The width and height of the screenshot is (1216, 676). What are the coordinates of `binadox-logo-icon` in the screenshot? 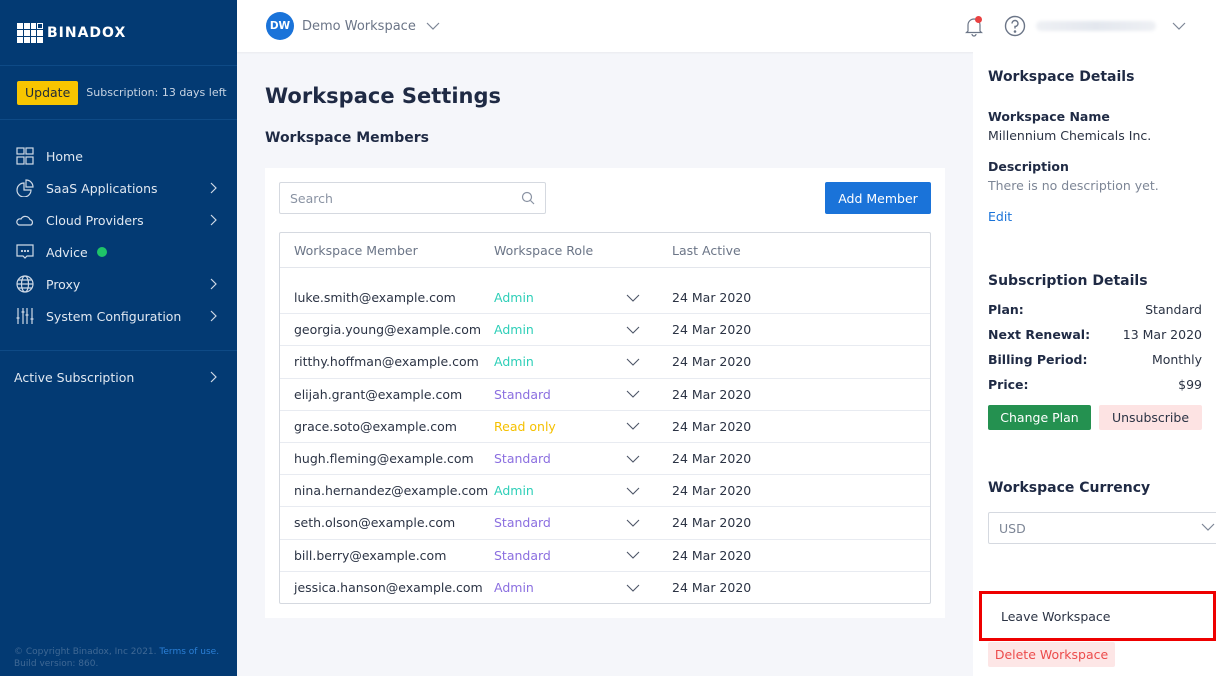 It's located at (30, 32).